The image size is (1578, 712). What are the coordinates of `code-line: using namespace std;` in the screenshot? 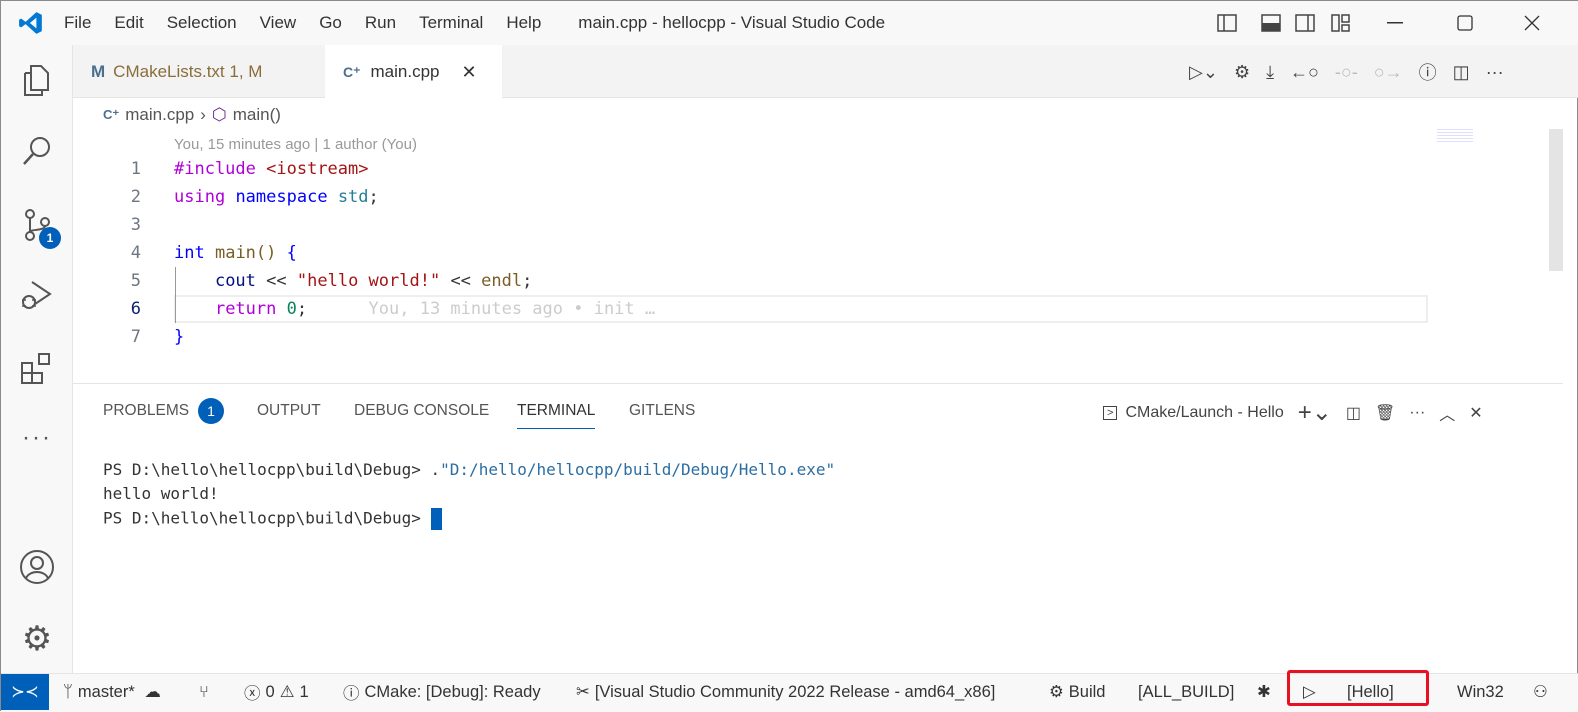 It's located at (276, 197).